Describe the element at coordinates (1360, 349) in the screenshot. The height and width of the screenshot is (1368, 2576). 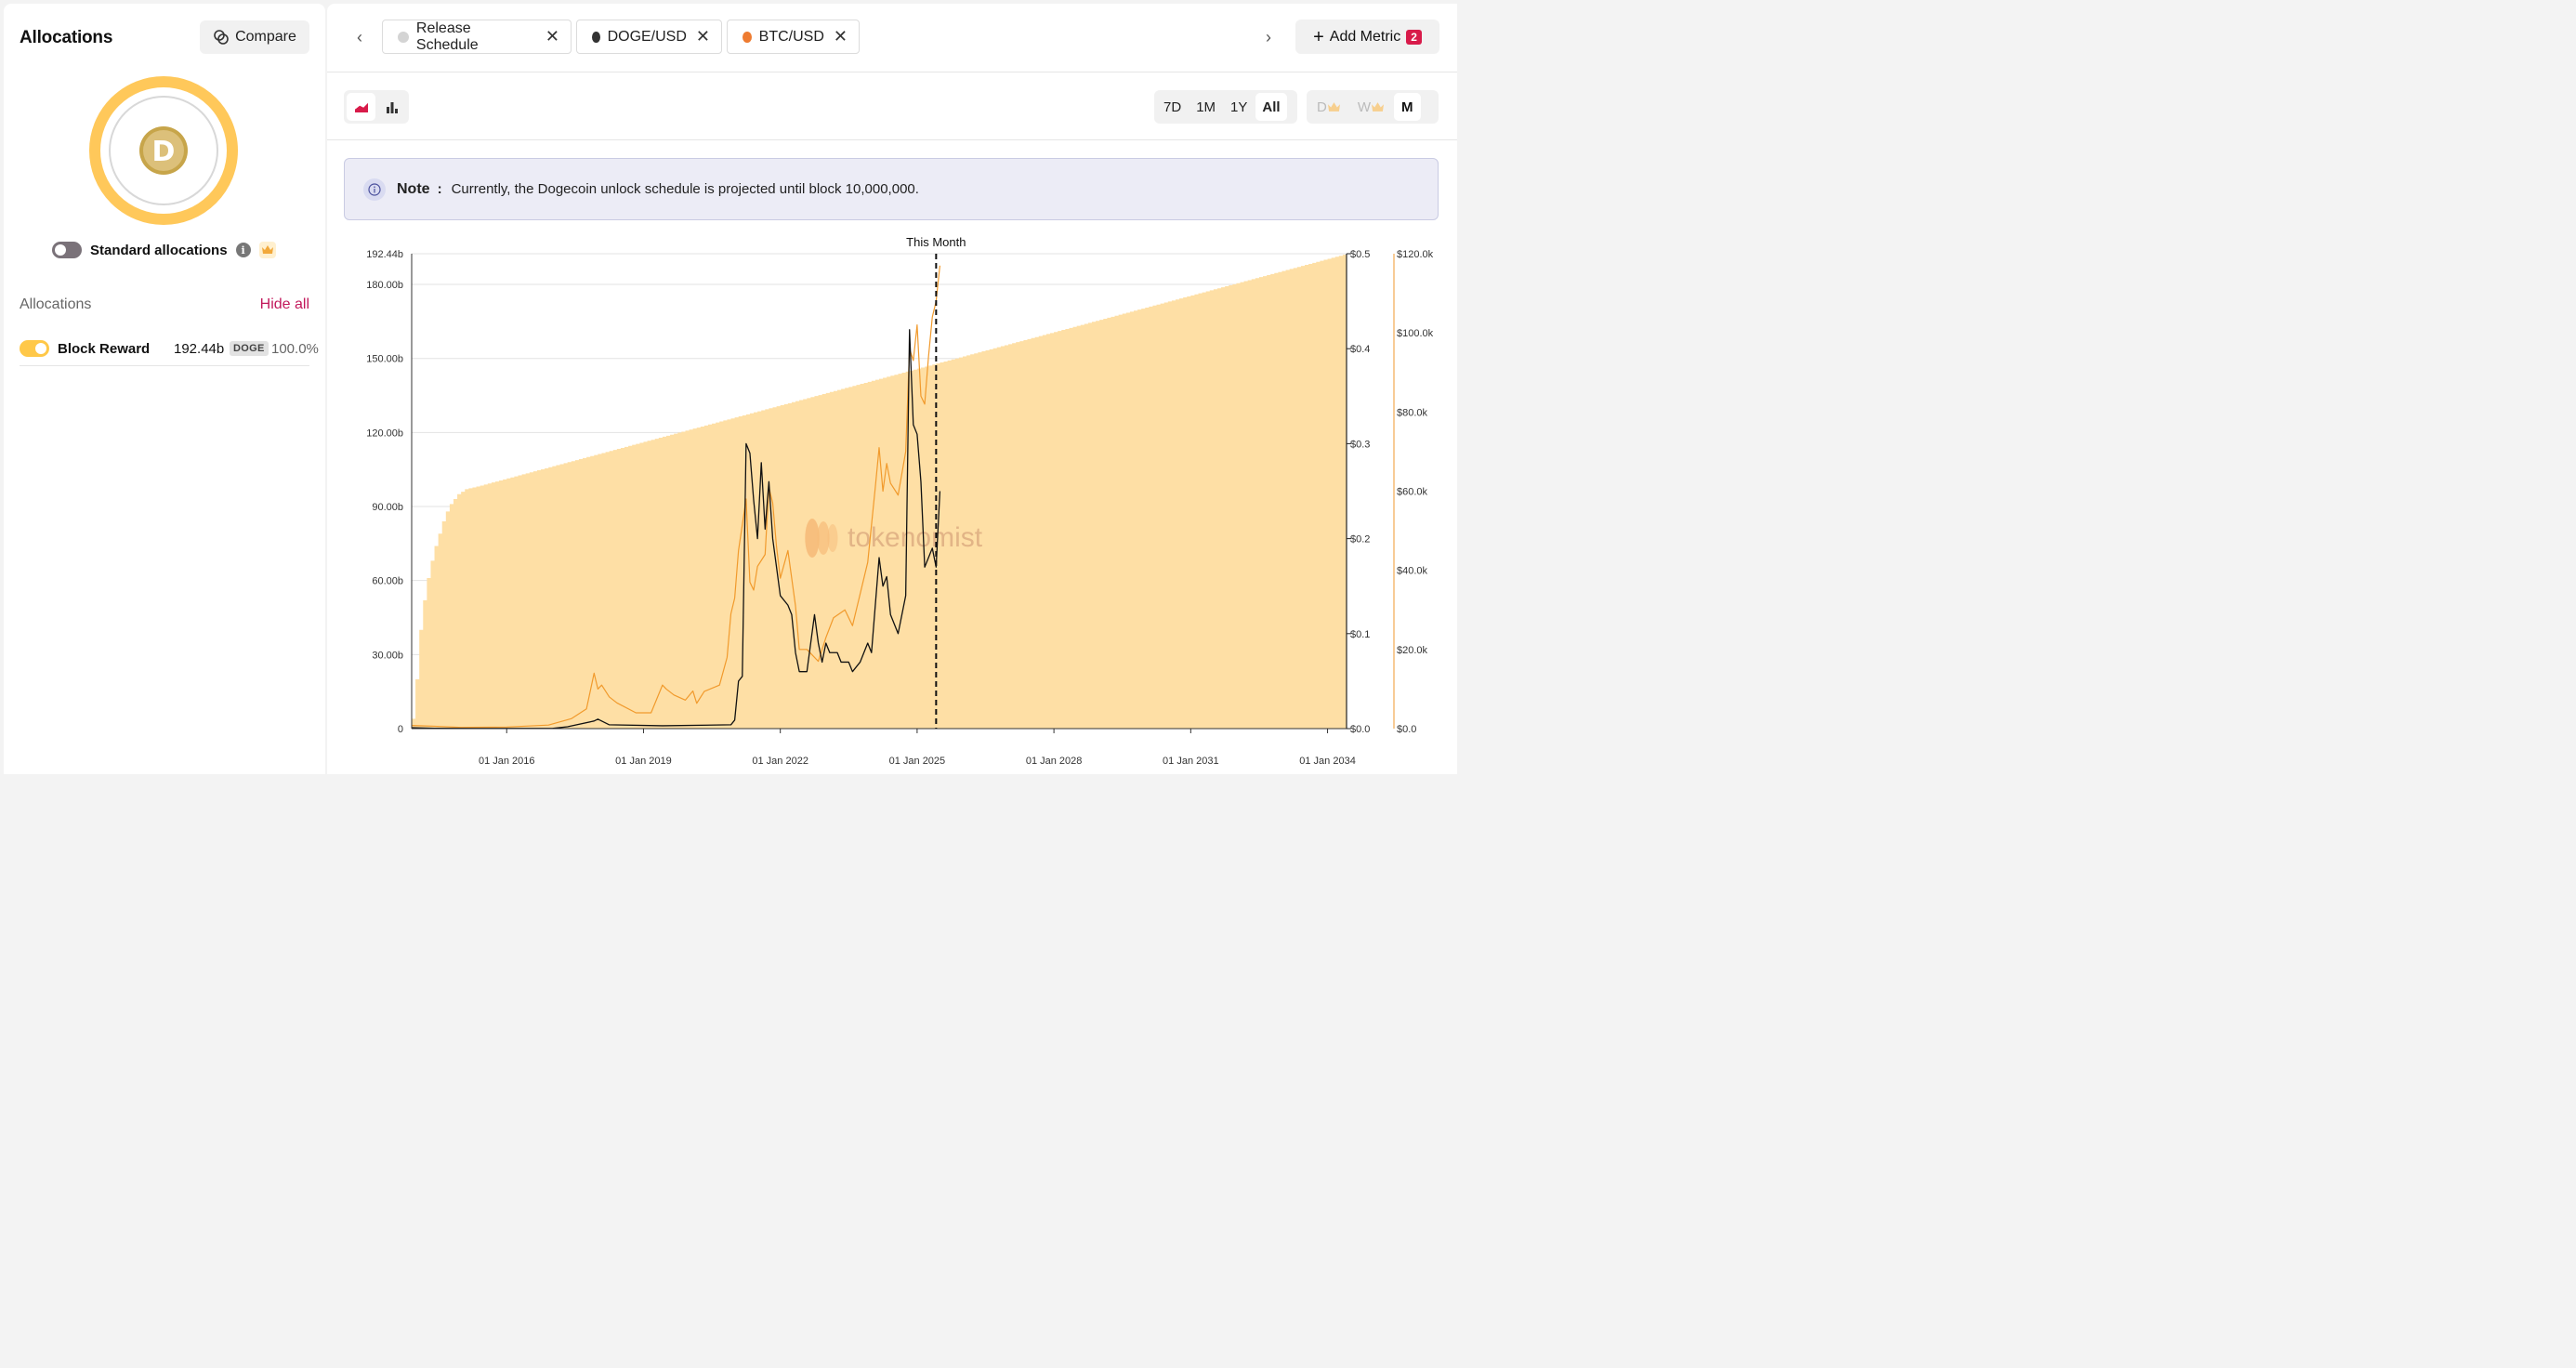
I see `y-right1-tick-label: $0.4` at that location.